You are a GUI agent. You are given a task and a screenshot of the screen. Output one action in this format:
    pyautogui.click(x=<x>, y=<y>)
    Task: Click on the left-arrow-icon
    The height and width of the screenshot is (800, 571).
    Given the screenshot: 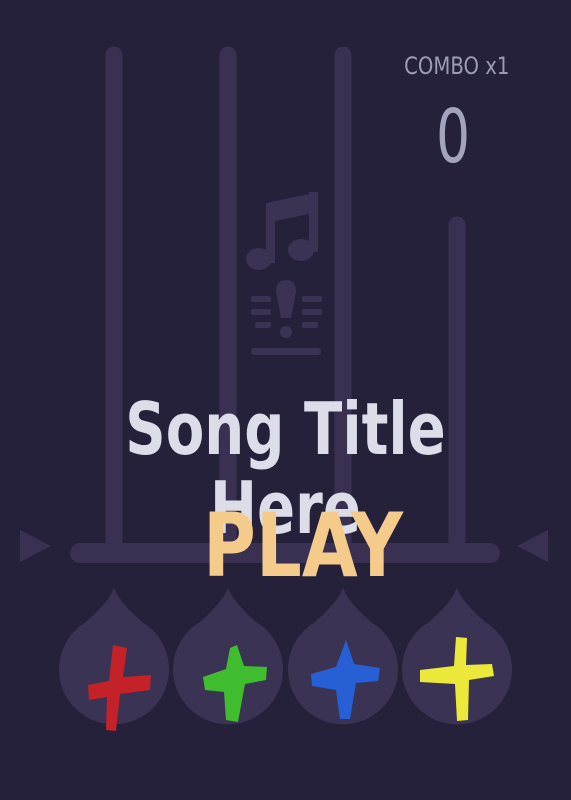 What is the action you would take?
    pyautogui.click(x=35, y=546)
    